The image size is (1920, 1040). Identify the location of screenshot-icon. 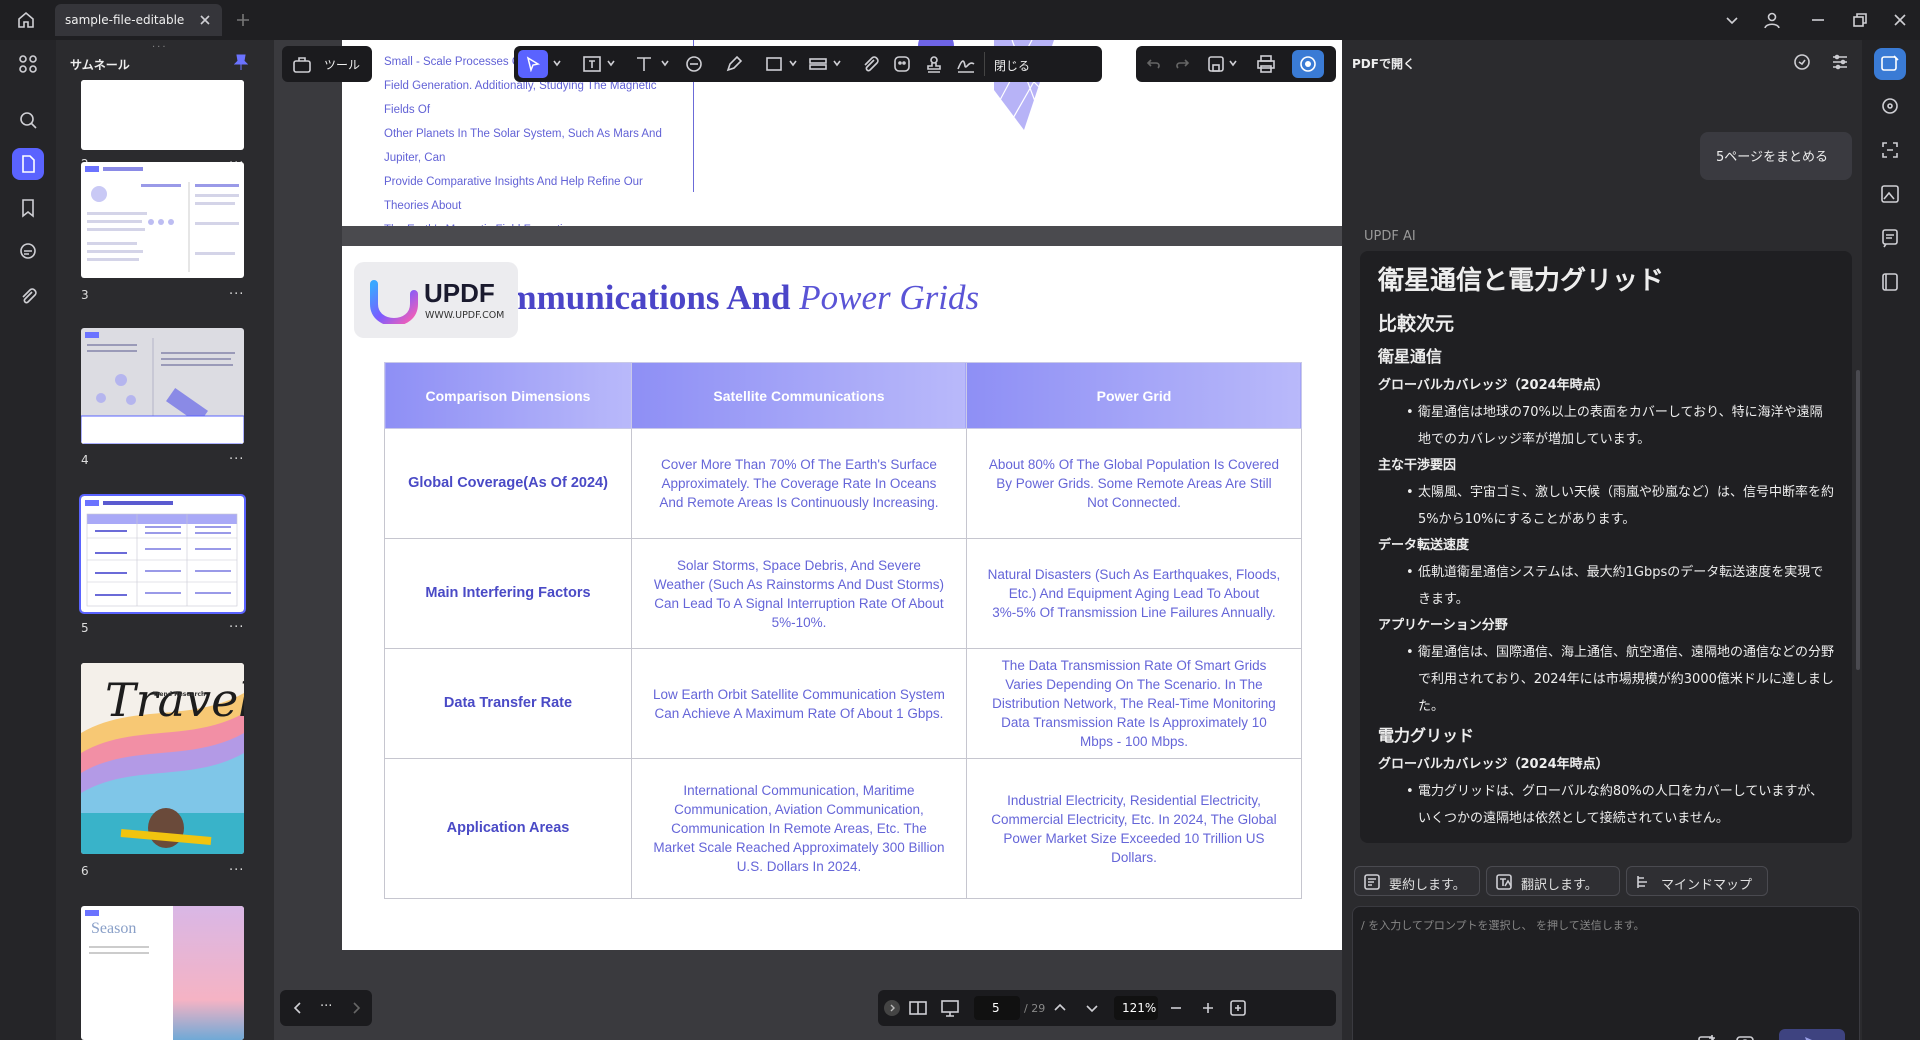
(1745, 1036).